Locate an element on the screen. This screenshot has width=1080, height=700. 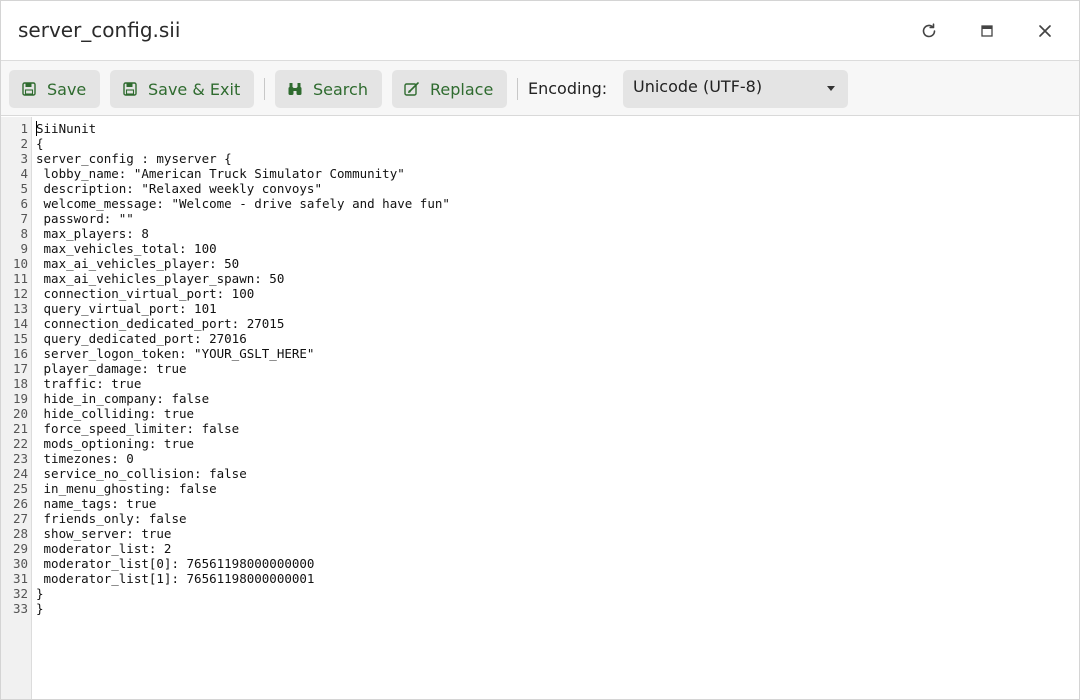
code-line: mods_optioning: true is located at coordinates (115, 443).